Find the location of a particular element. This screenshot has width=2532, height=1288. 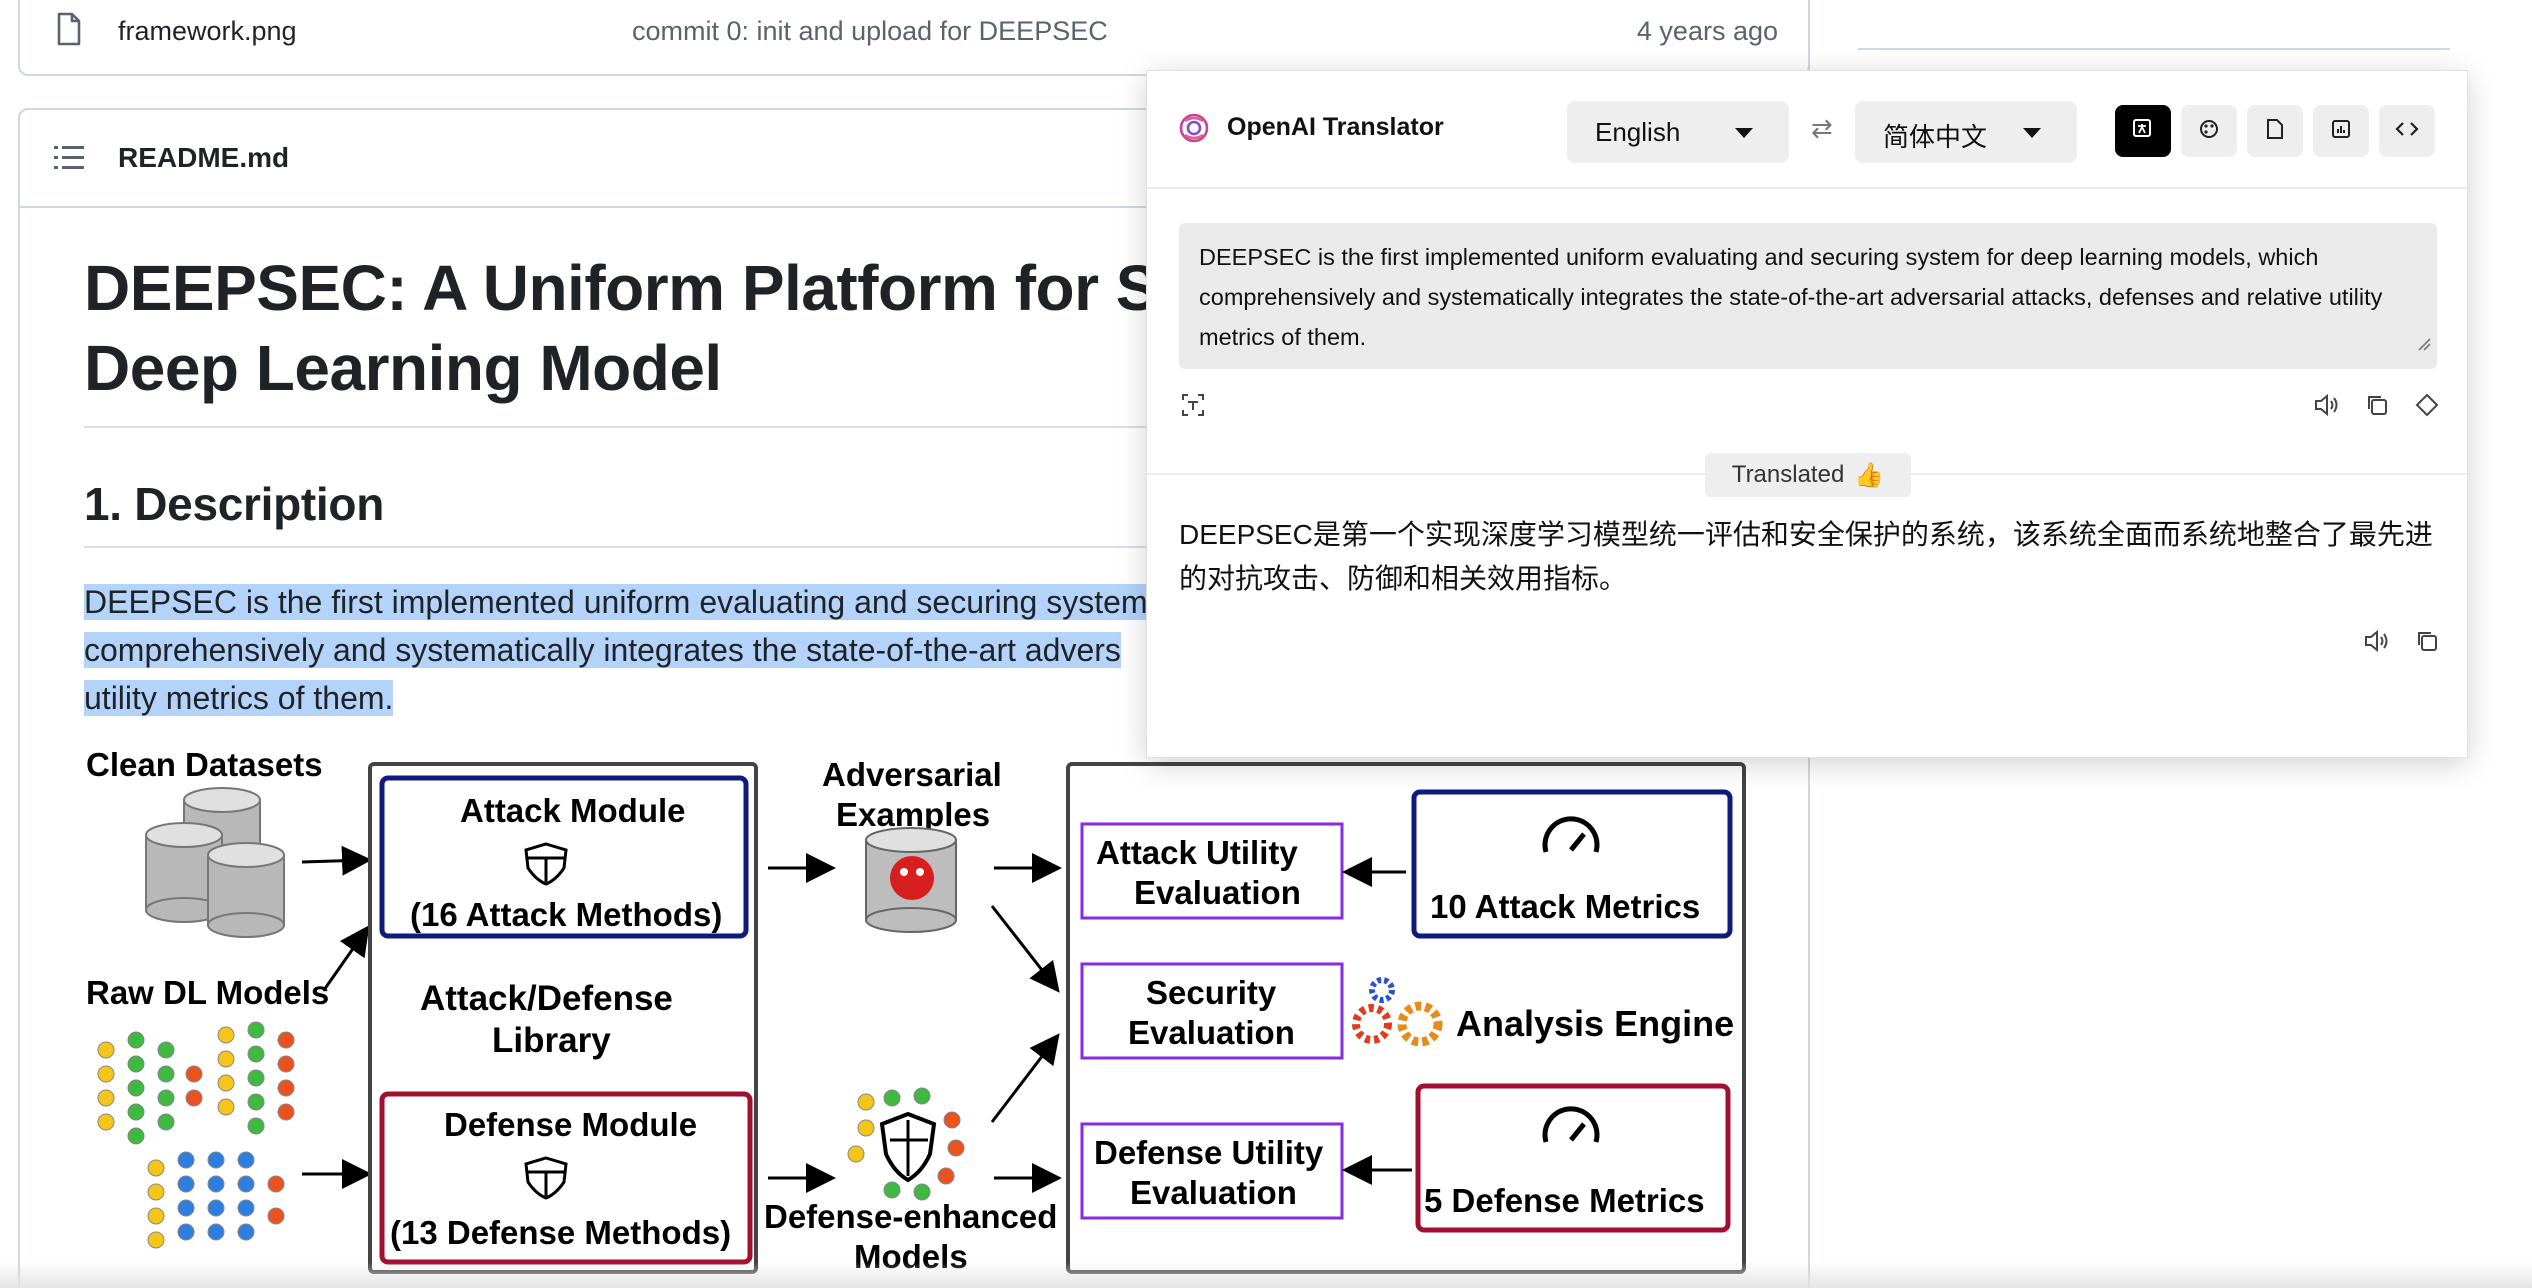

attack-module-label: Attack Module is located at coordinates (573, 810).